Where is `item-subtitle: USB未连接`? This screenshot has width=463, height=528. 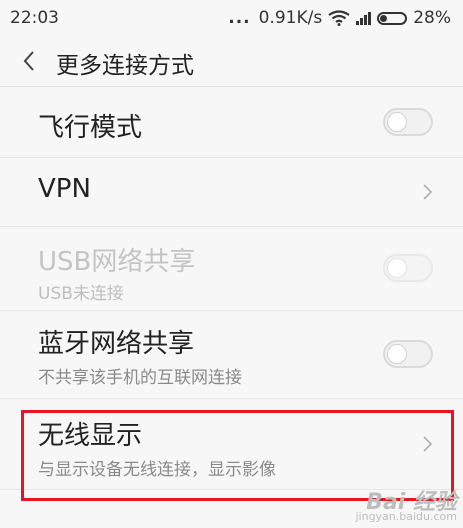 item-subtitle: USB未连接 is located at coordinates (81, 294).